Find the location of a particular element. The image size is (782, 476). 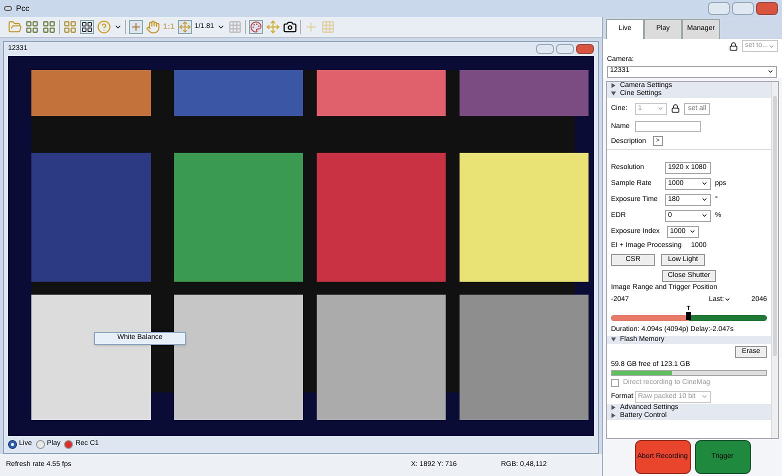

folder-icon is located at coordinates (15, 27).